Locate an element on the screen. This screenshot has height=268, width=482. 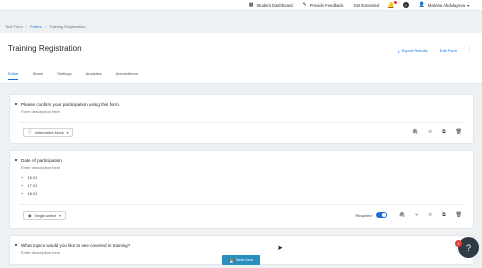
help-icon: ? is located at coordinates (405, 5).